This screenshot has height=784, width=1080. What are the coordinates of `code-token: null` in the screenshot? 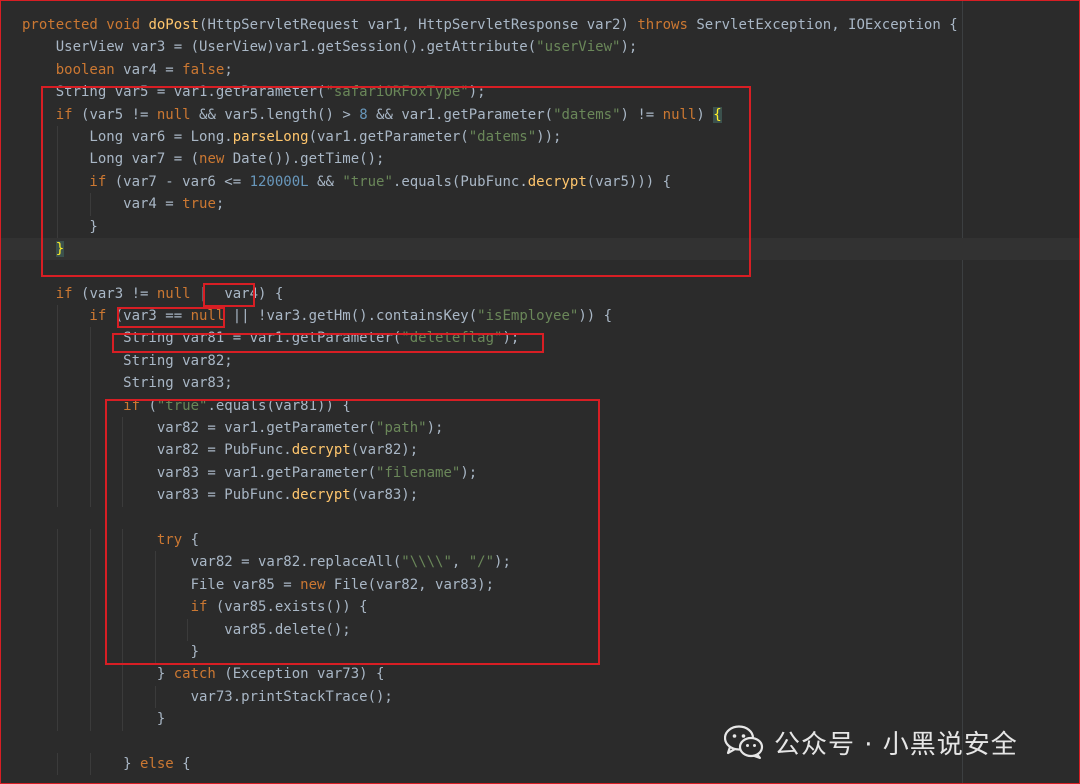 It's located at (178, 293).